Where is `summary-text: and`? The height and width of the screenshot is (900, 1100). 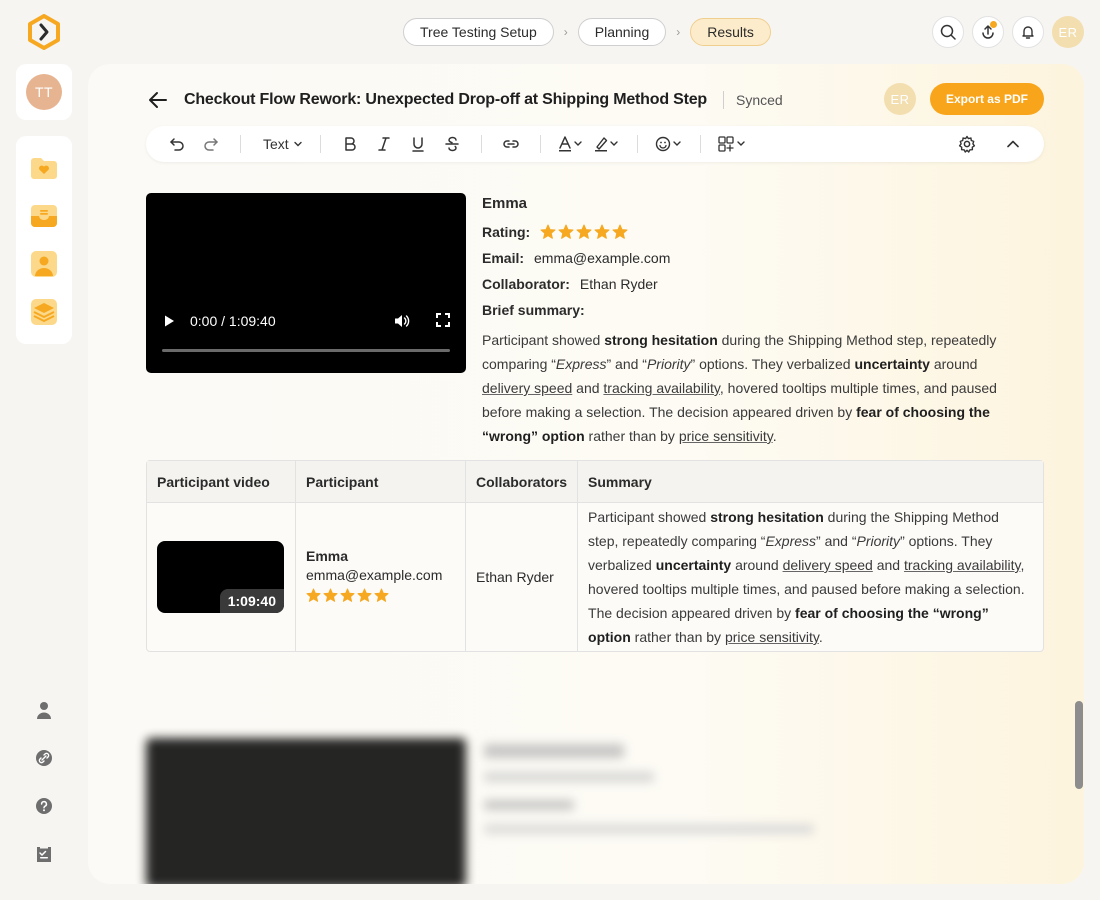 summary-text: and is located at coordinates (888, 565).